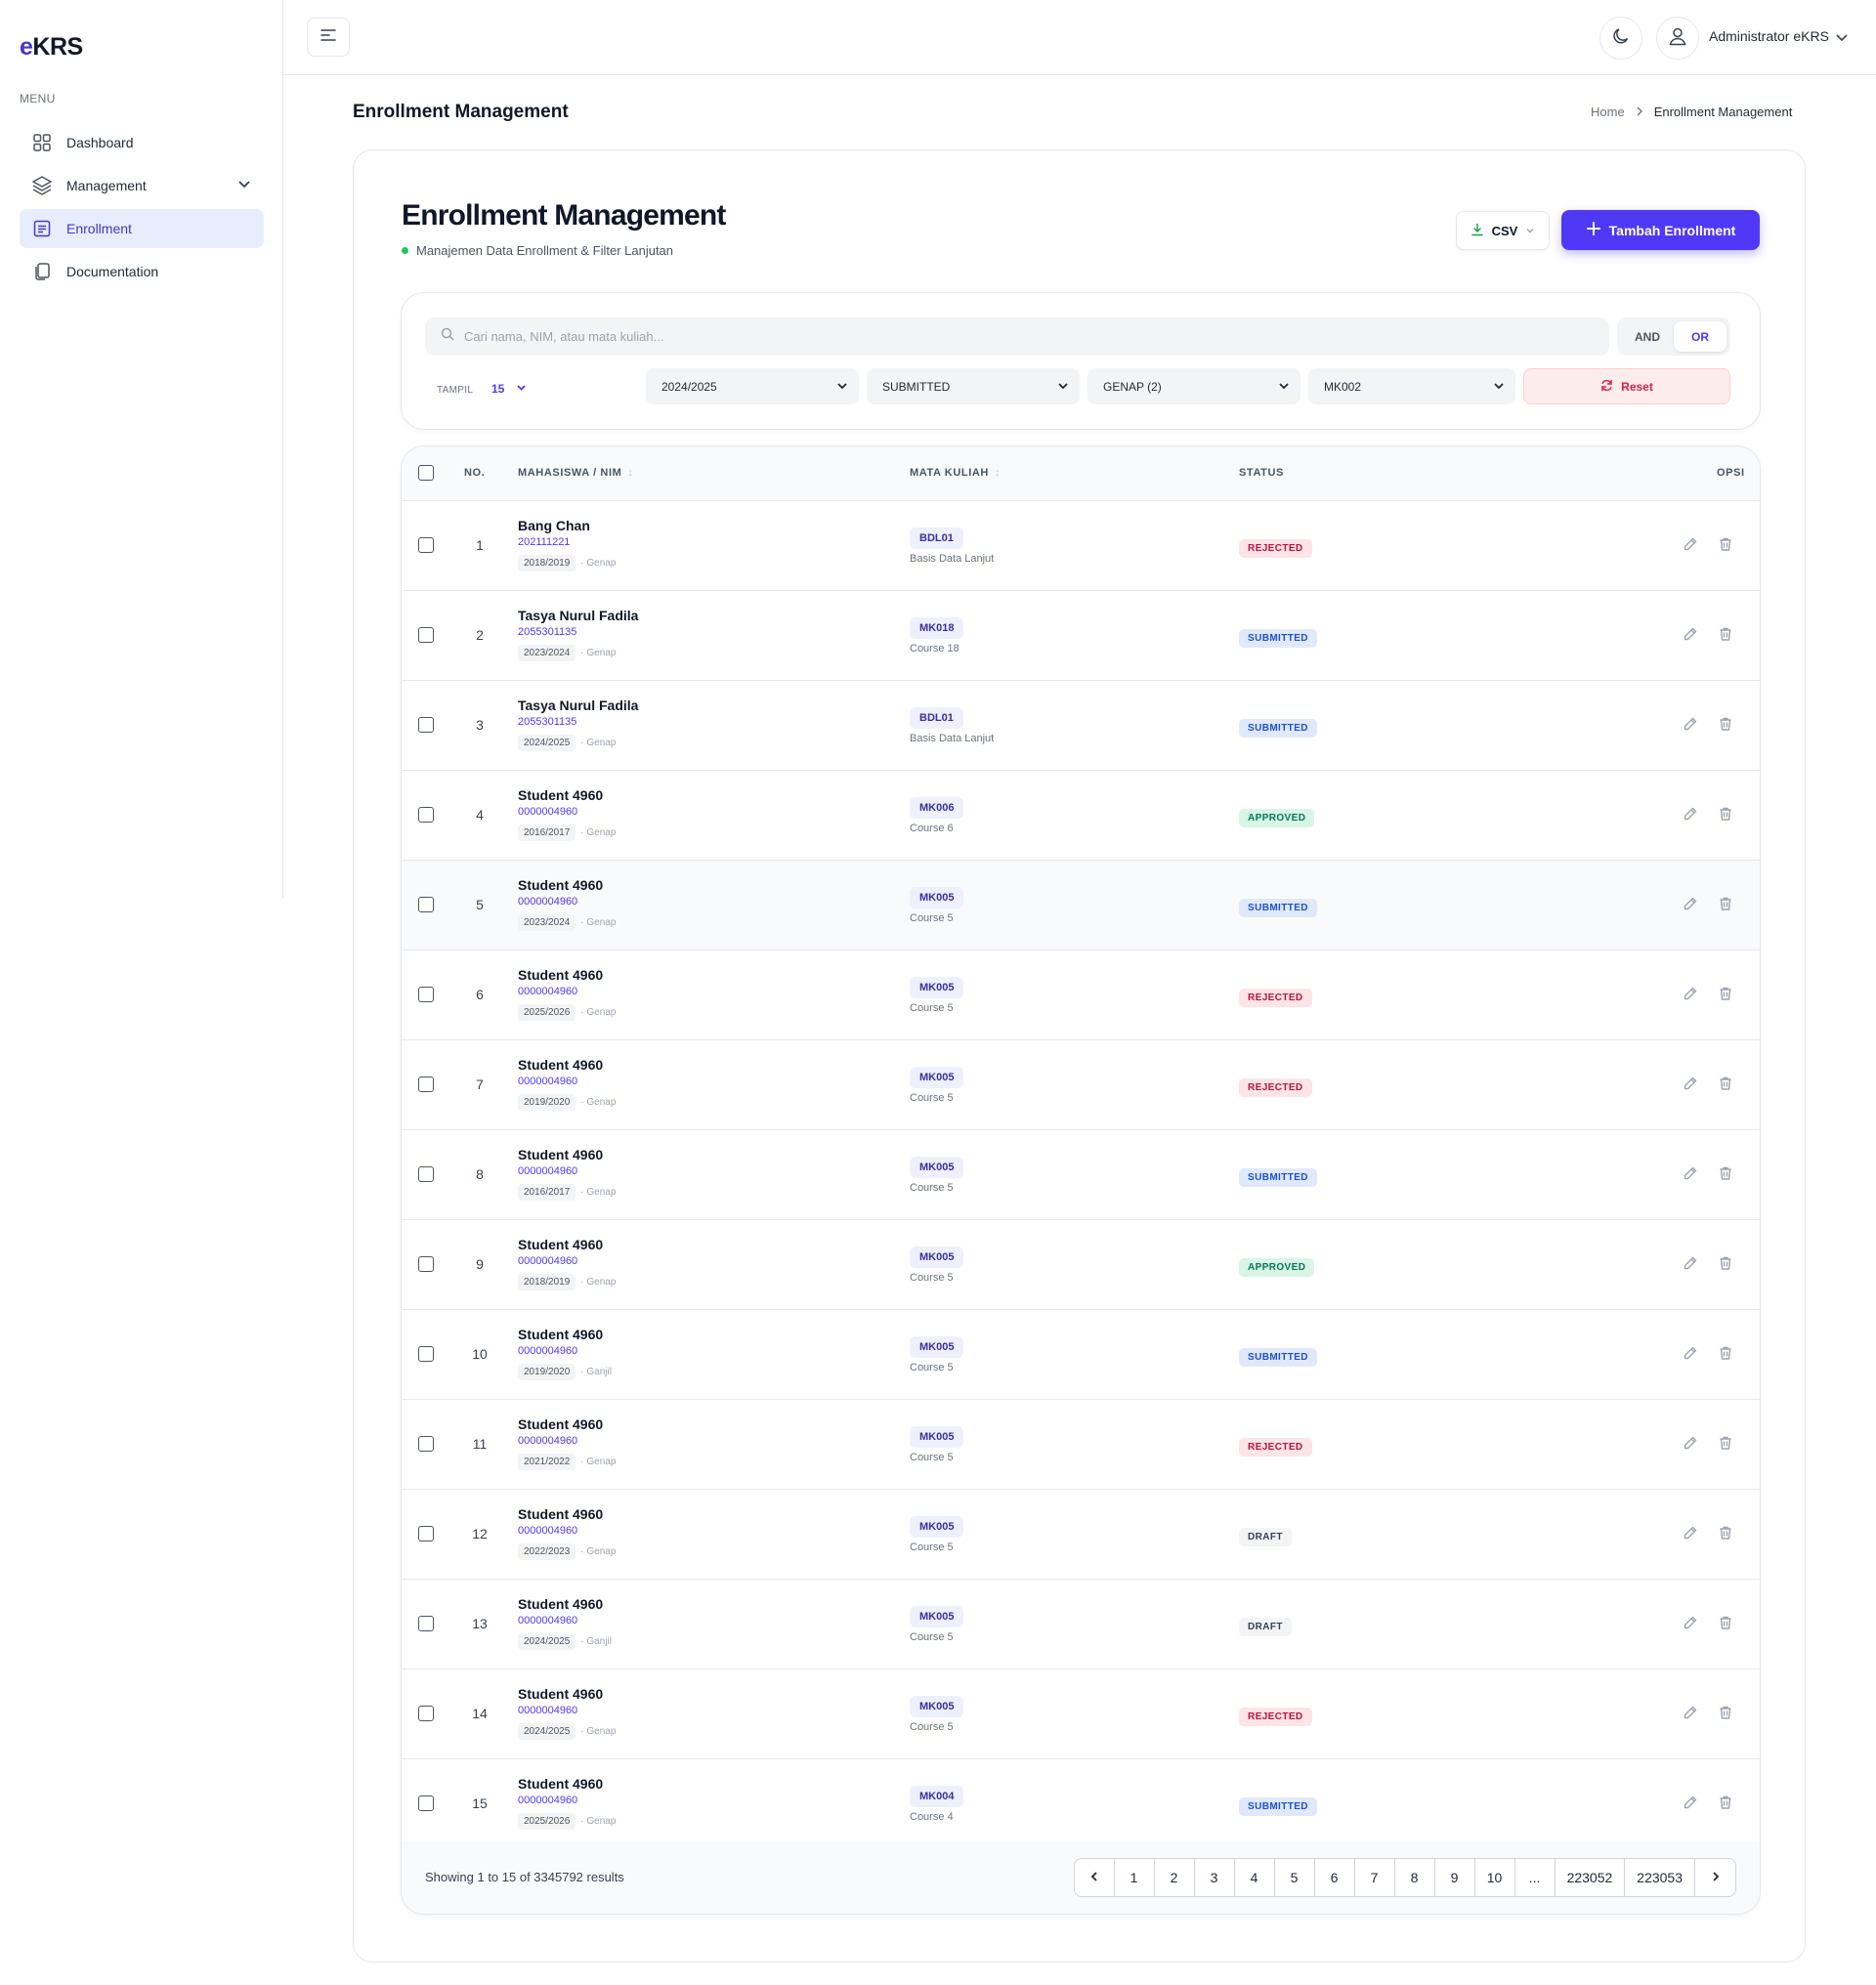 Image resolution: width=1876 pixels, height=1985 pixels. I want to click on select-all-checkbox, so click(426, 473).